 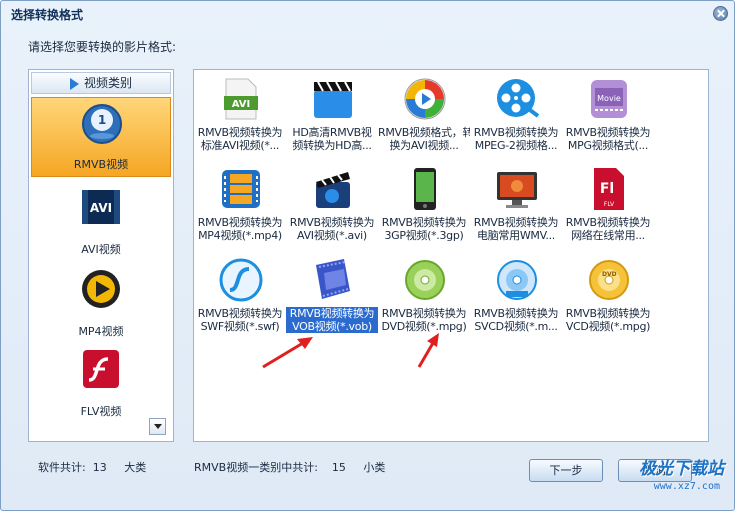 I want to click on format-item-mp4: RMVB视频转换为 MP4视频(*.mp4), so click(x=240, y=204).